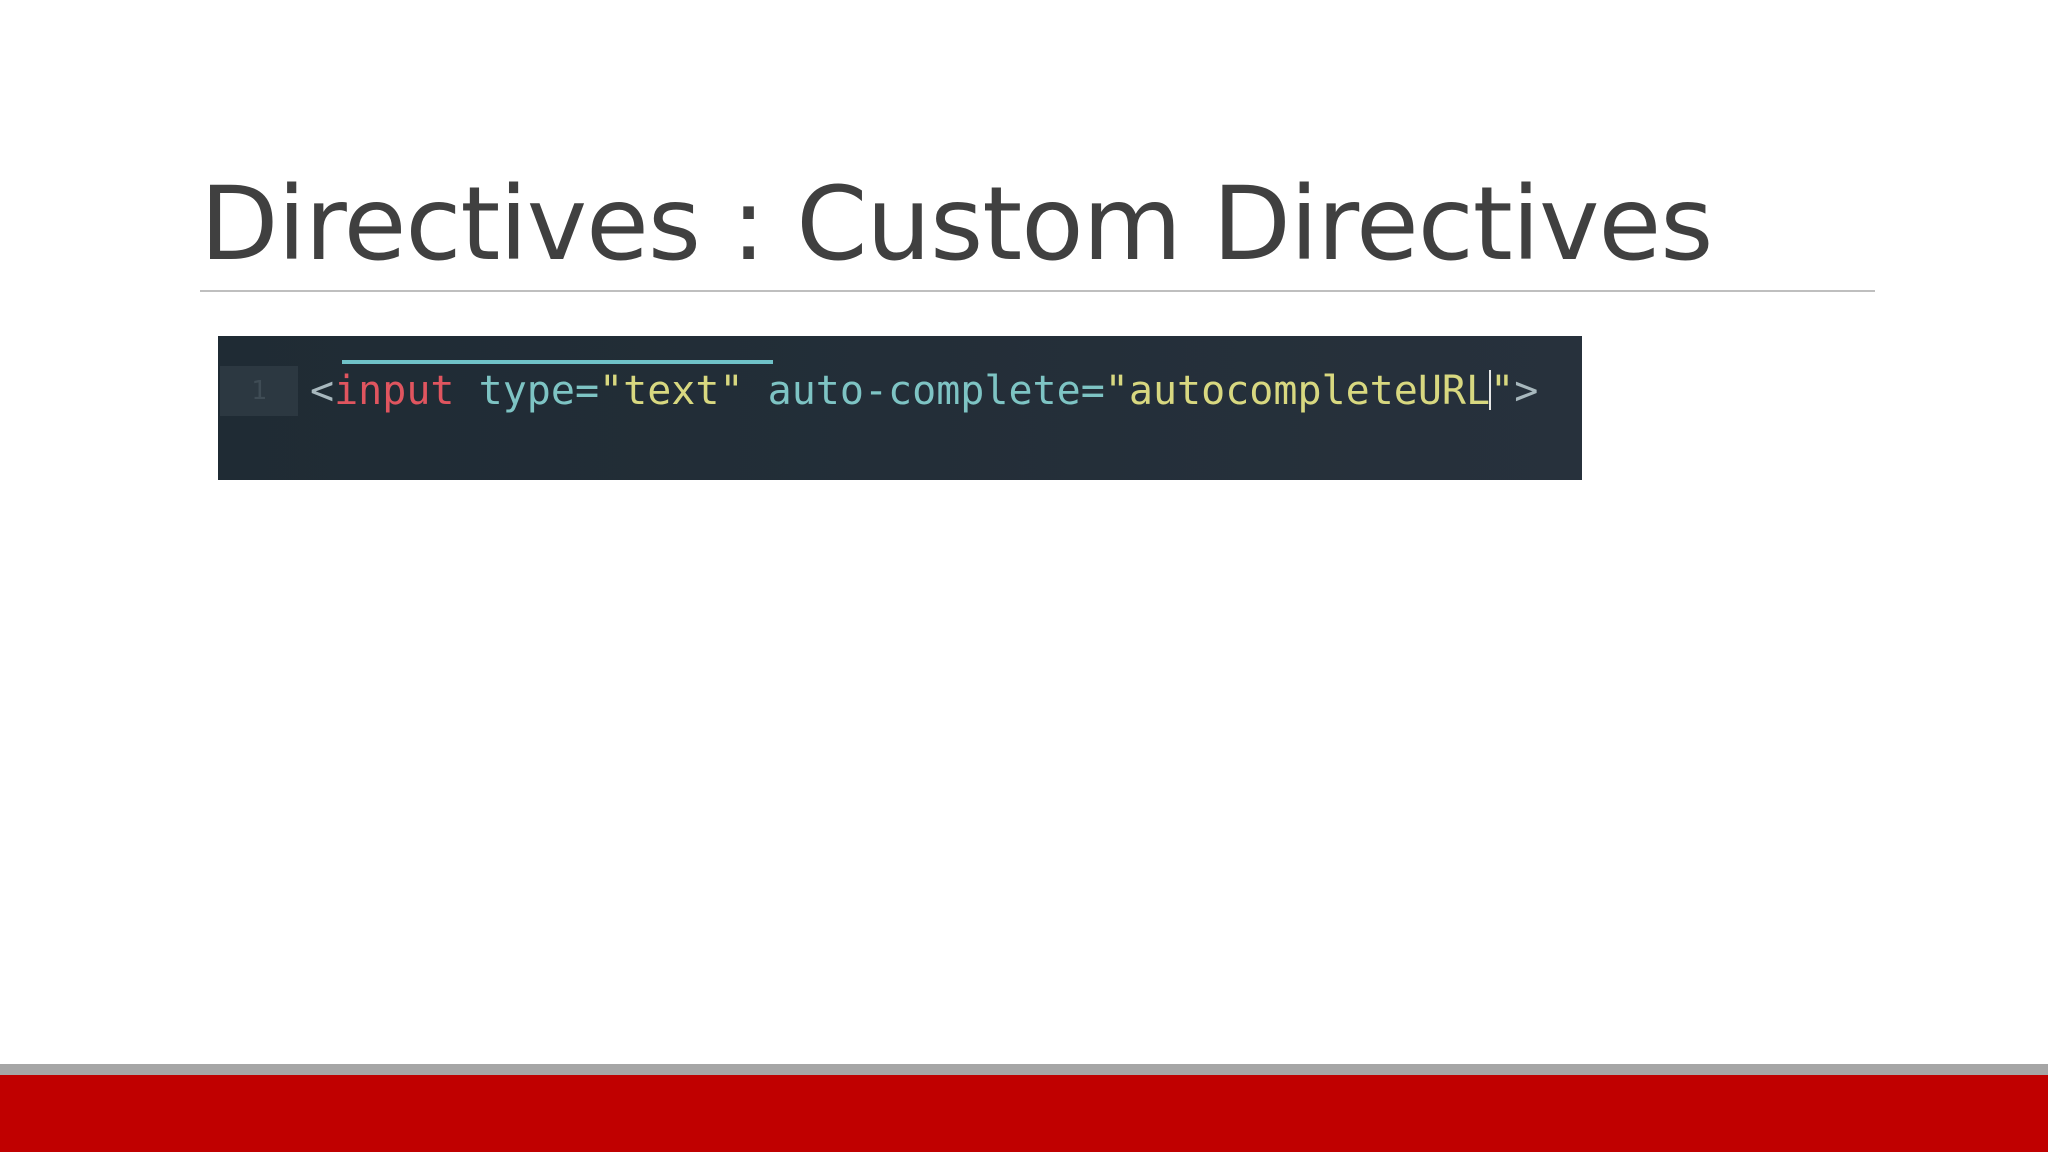 This screenshot has width=2048, height=1152. What do you see at coordinates (1297, 391) in the screenshot?
I see `attribute-autocomplete-value: "autocompleteURL` at bounding box center [1297, 391].